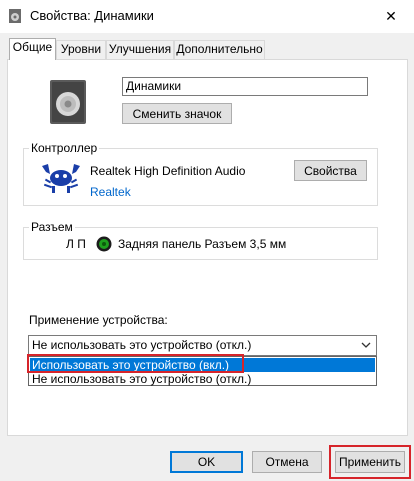 This screenshot has width=414, height=481. I want to click on tab-label: Улучшения, so click(140, 49).